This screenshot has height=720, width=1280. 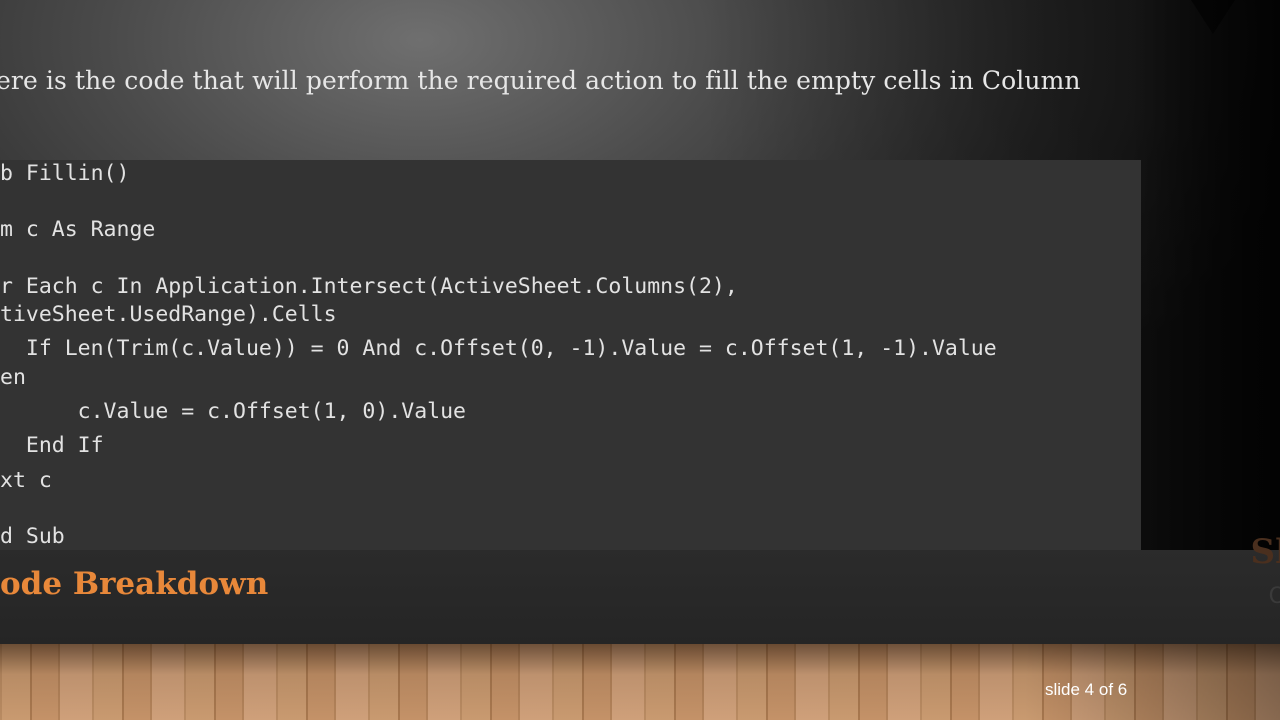 I want to click on code-line: en, so click(x=13, y=377).